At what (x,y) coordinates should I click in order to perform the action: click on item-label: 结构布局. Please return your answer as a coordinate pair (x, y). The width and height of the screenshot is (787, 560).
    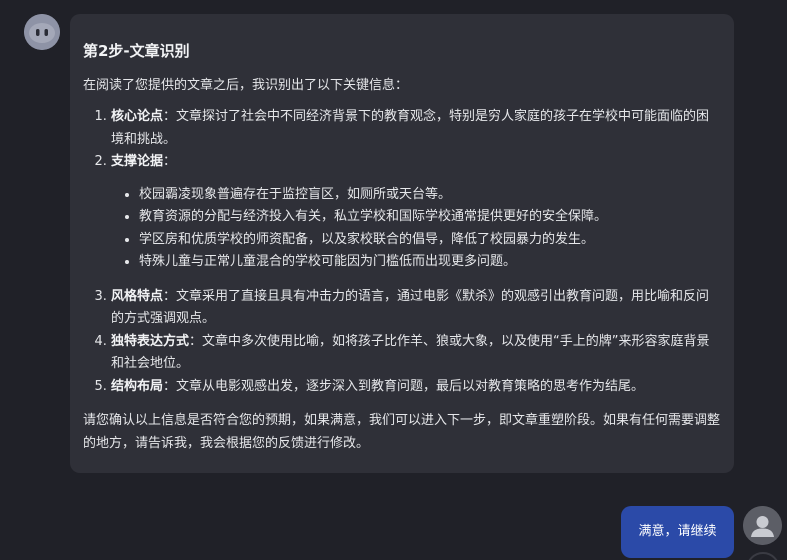
    Looking at the image, I should click on (137, 386).